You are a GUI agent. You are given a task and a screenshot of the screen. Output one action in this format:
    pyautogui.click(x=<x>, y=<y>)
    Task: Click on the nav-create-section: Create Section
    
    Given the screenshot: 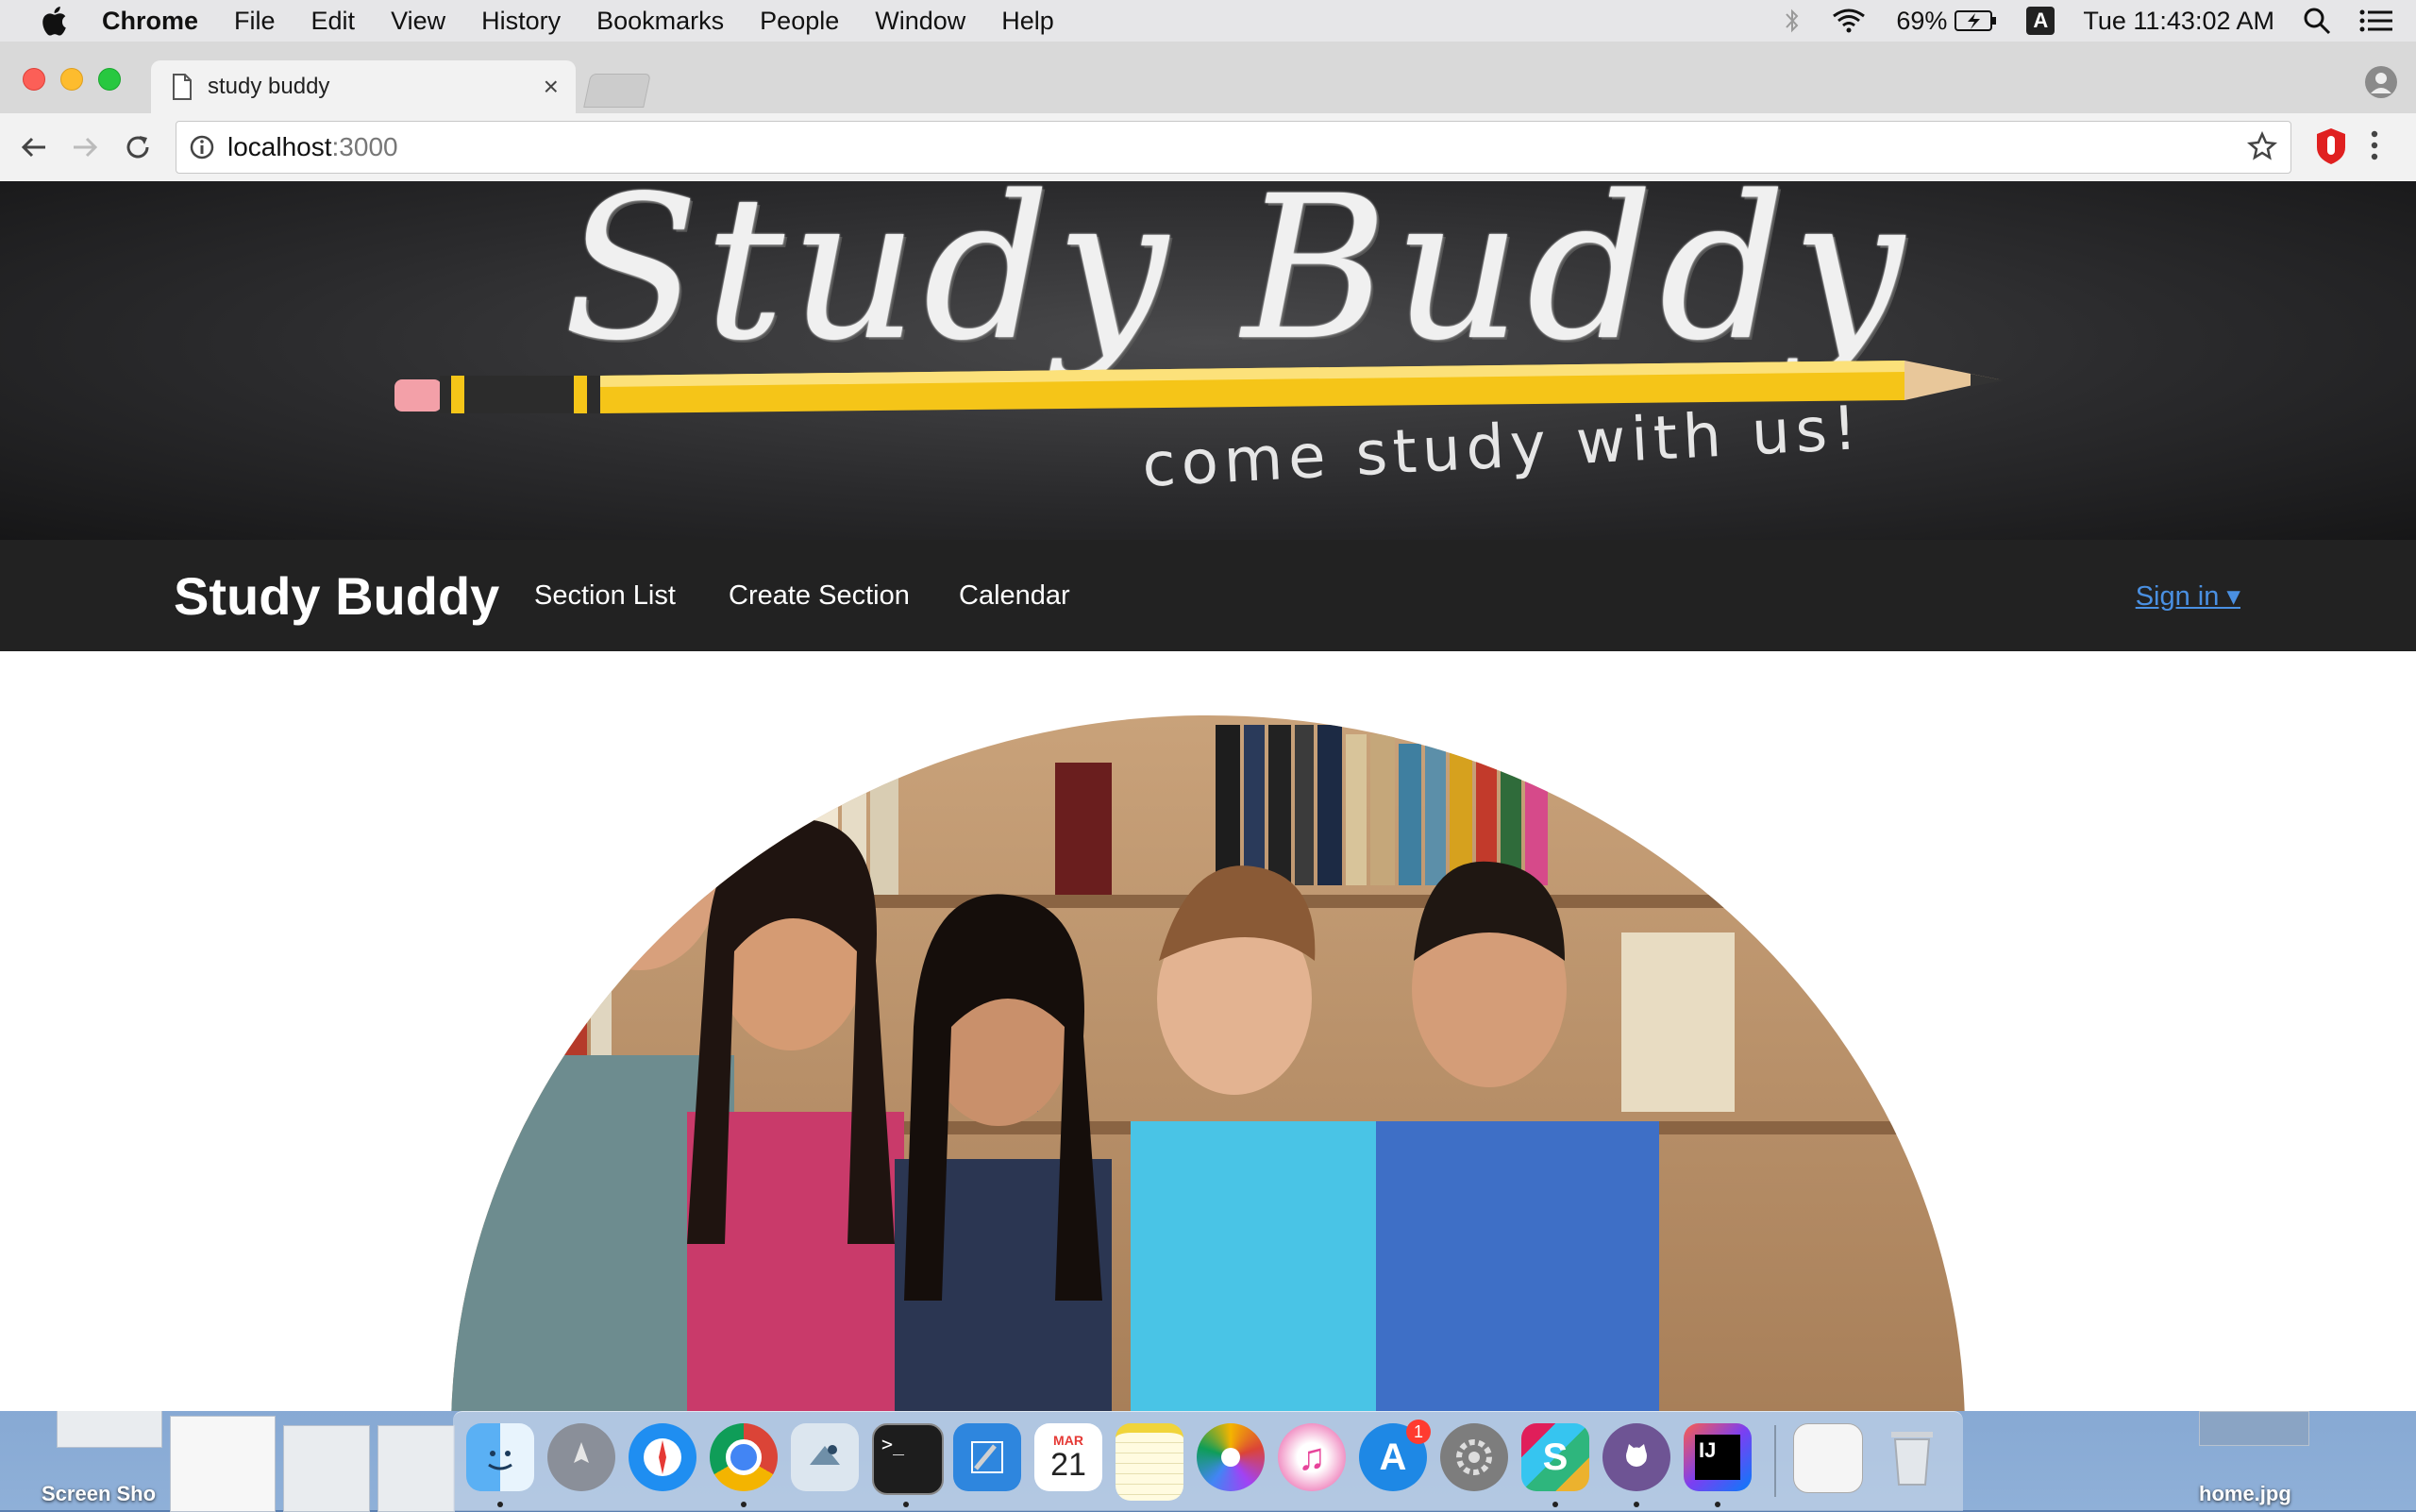 What is the action you would take?
    pyautogui.click(x=820, y=596)
    